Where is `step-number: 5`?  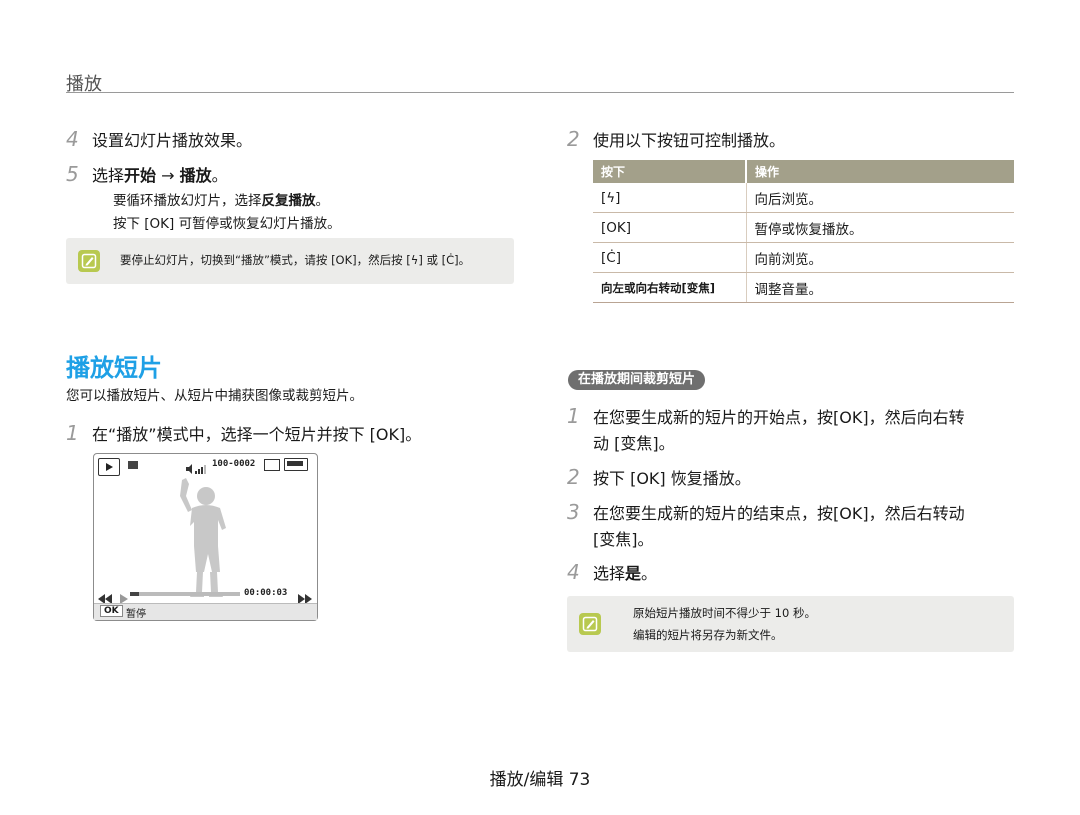
step-number: 5 is located at coordinates (72, 174).